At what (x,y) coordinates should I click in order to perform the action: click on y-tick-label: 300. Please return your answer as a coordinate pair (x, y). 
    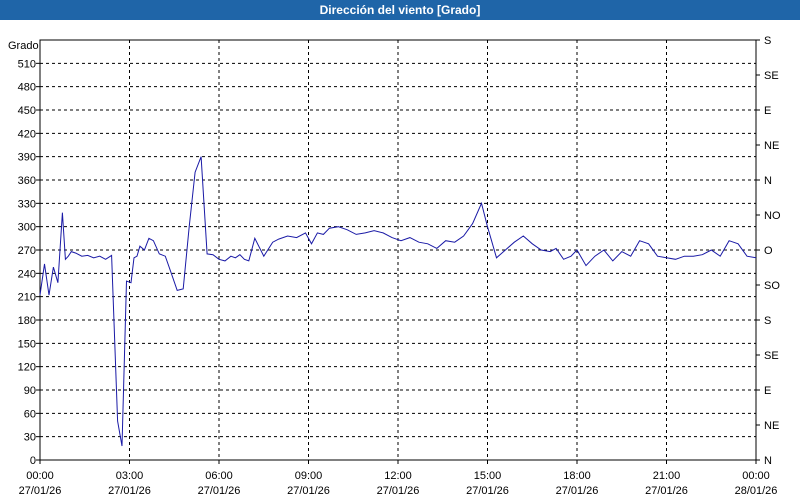
    Looking at the image, I should click on (27, 228).